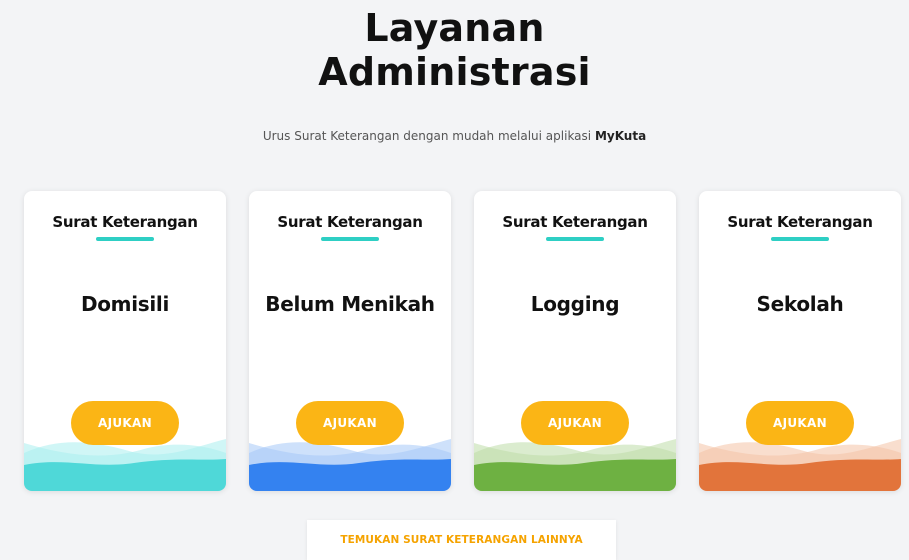 Image resolution: width=909 pixels, height=560 pixels. What do you see at coordinates (350, 304) in the screenshot?
I see `card-title: Belum Menikah` at bounding box center [350, 304].